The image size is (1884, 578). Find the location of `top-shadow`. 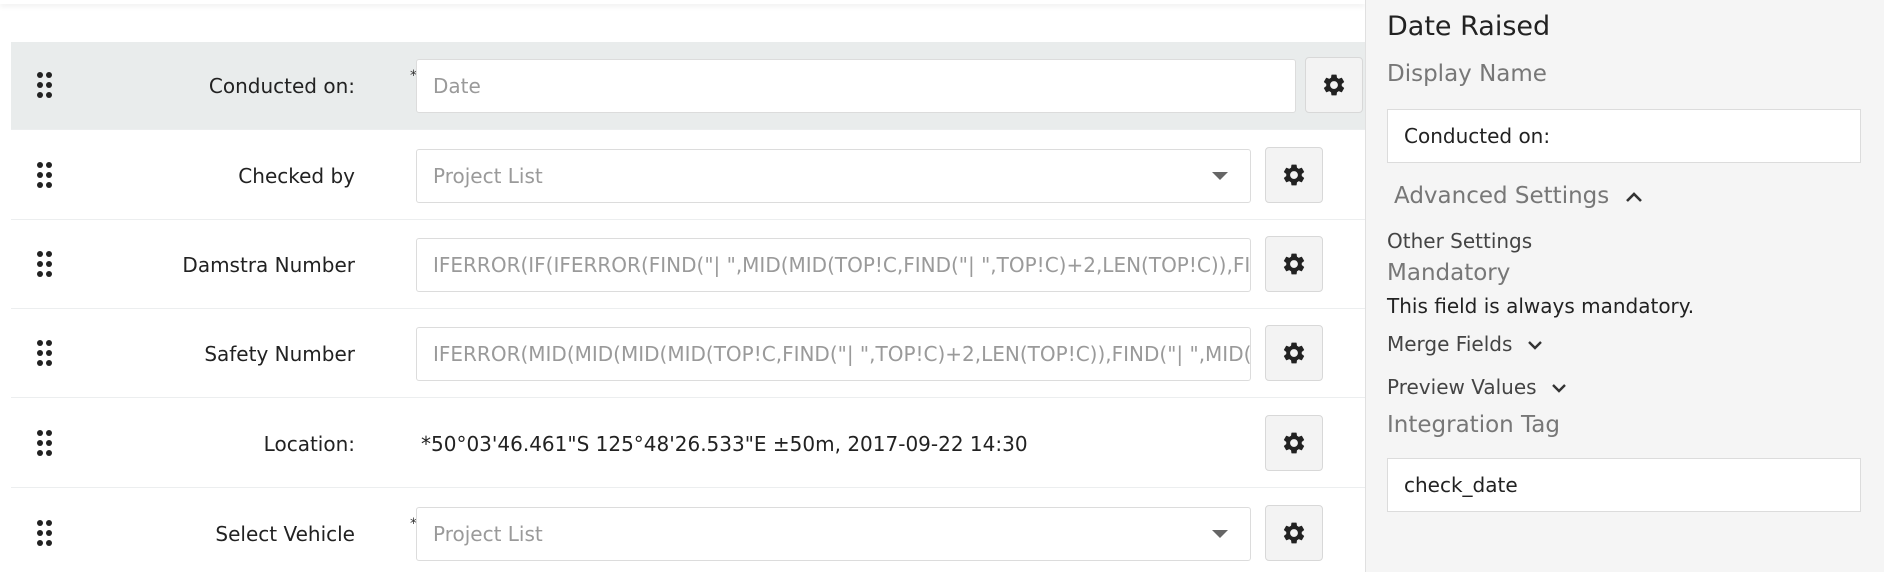

top-shadow is located at coordinates (682, 2).